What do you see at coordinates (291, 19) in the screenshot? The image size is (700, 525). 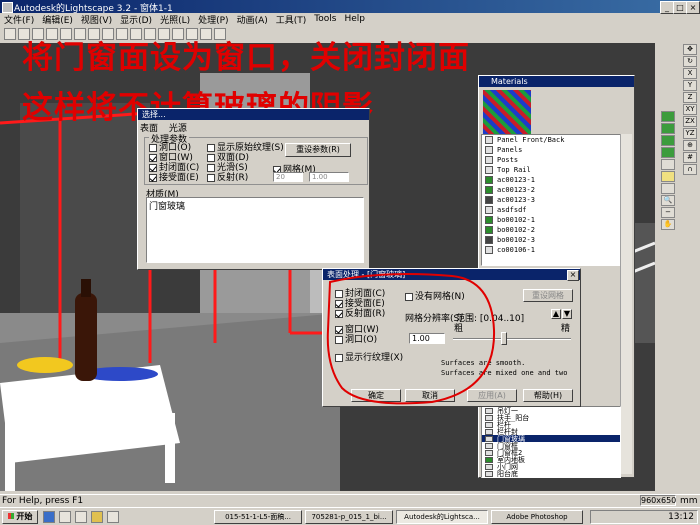 I see `menu-tools-cn: 工具(T)` at bounding box center [291, 19].